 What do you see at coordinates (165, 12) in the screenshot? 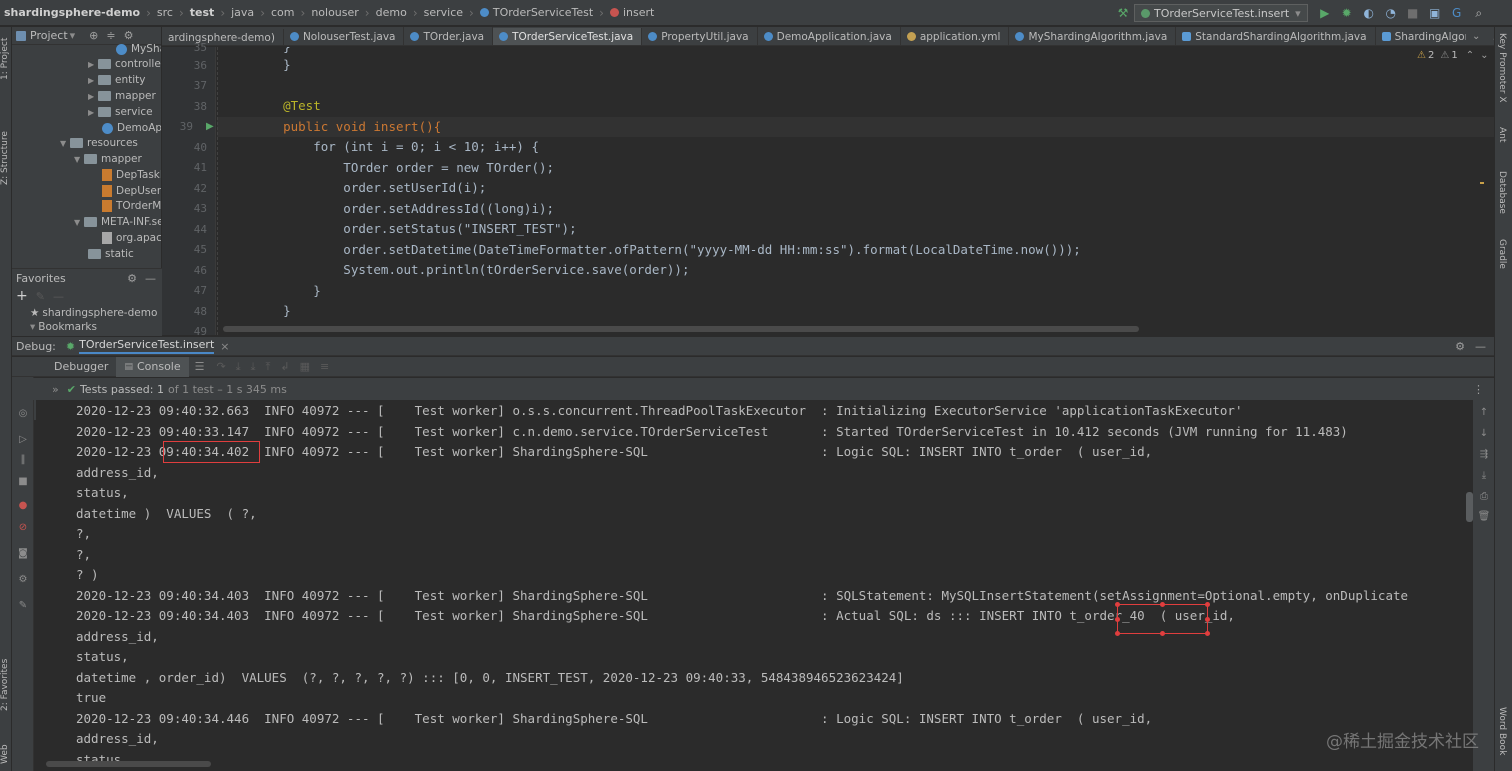
I see `breadcrumb-src: src` at bounding box center [165, 12].